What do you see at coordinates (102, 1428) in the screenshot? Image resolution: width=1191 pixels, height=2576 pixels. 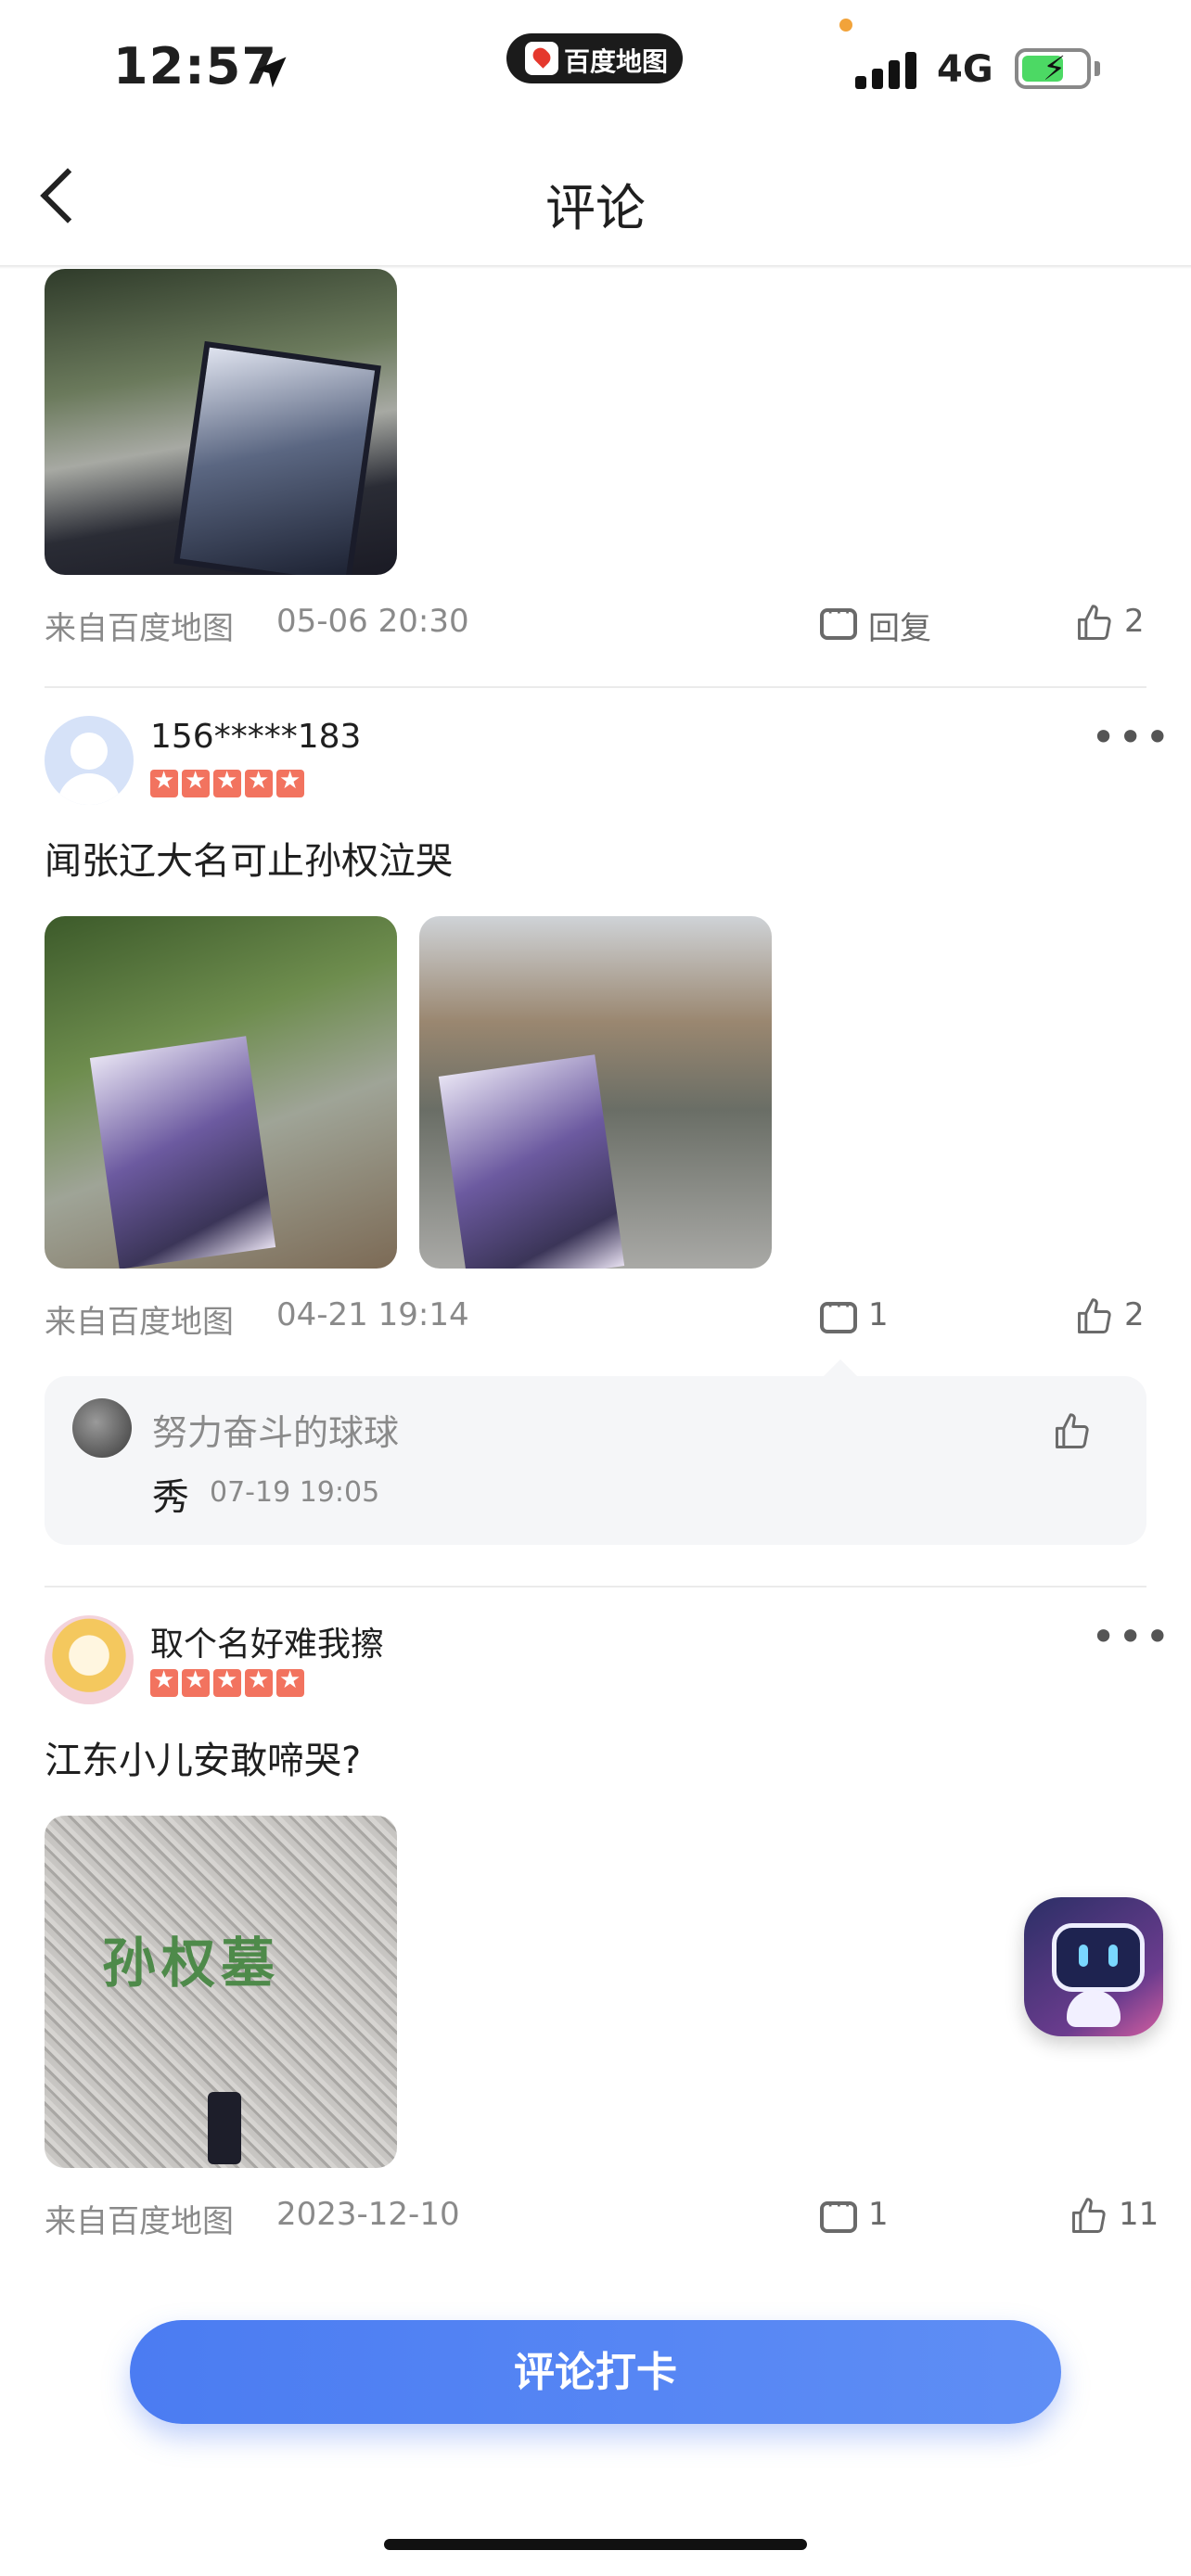 I see `reply-avatar` at bounding box center [102, 1428].